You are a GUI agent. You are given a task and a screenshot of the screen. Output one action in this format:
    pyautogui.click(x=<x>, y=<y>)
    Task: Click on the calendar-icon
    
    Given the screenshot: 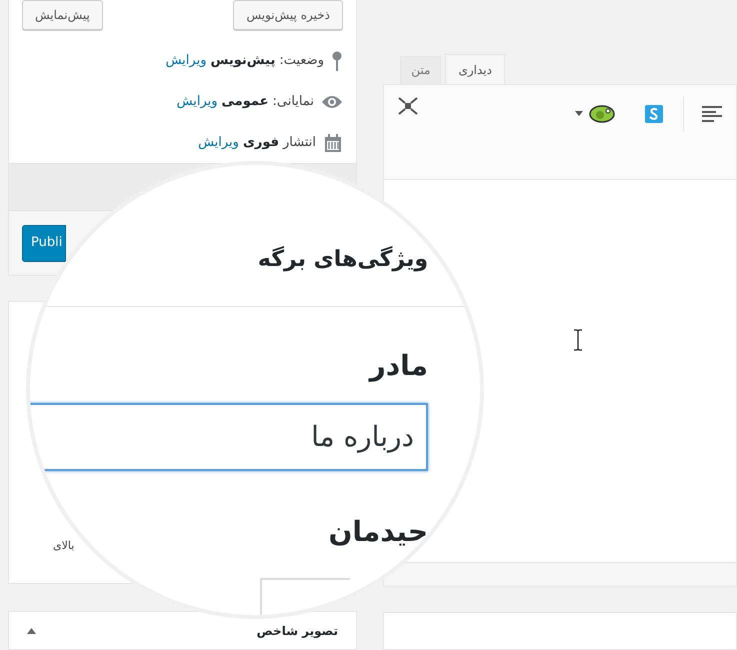 What is the action you would take?
    pyautogui.click(x=333, y=143)
    